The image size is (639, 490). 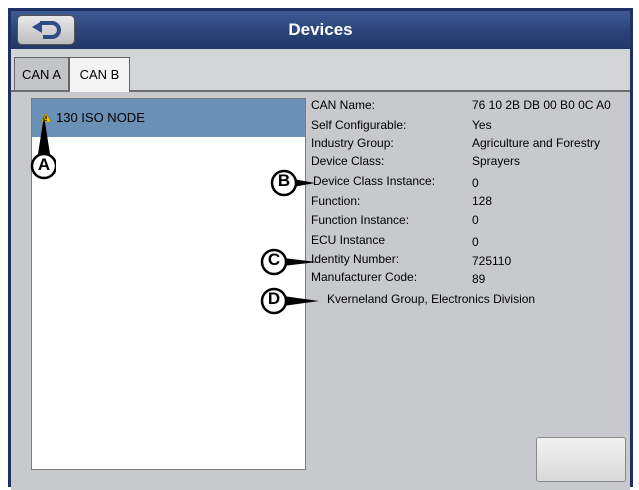 What do you see at coordinates (364, 277) in the screenshot?
I see `manufacturer-code-label: Manufacturer Code:` at bounding box center [364, 277].